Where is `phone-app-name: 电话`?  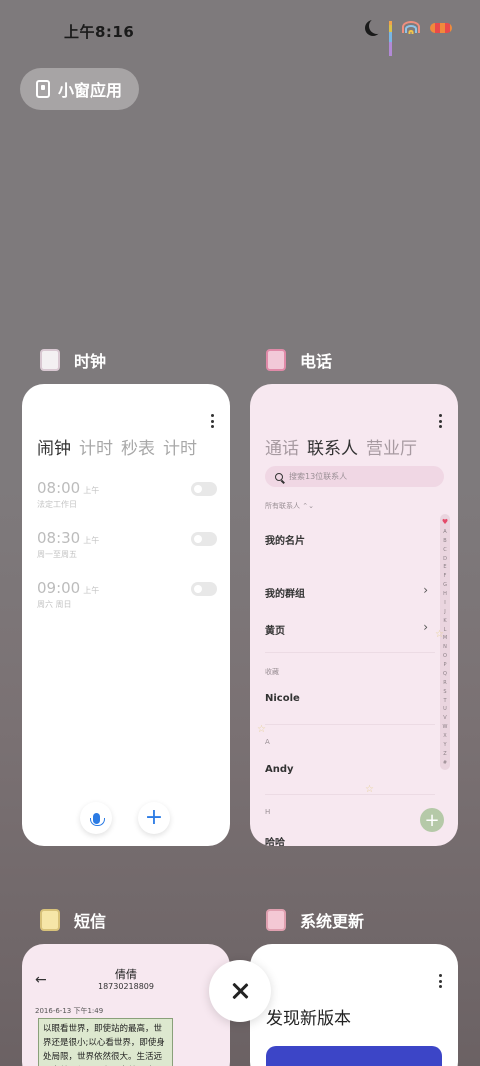
phone-app-name: 电话 is located at coordinates (316, 361).